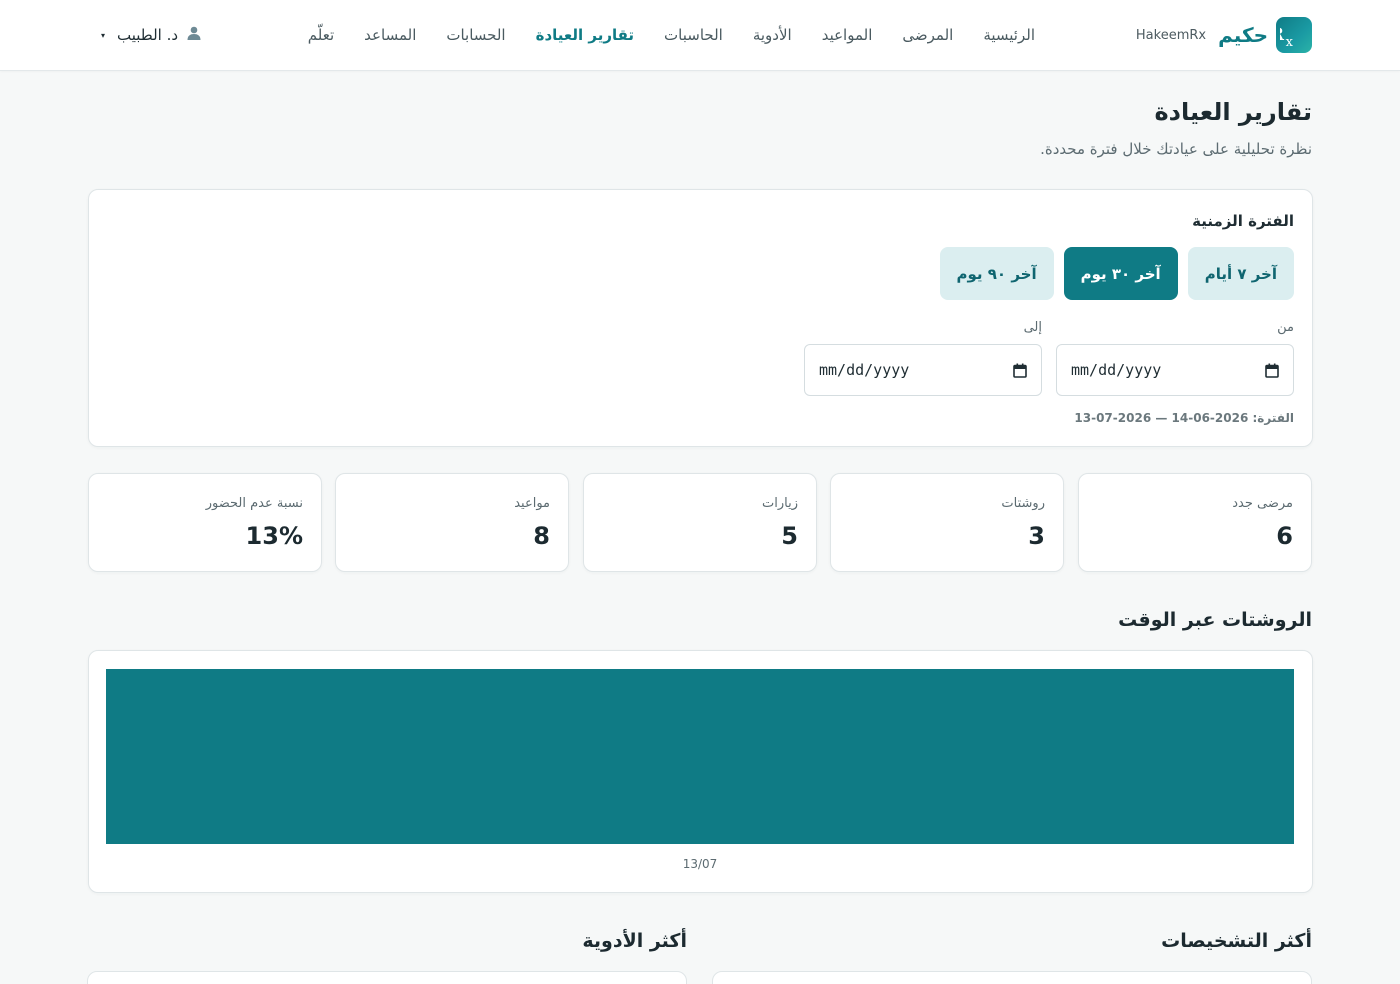  What do you see at coordinates (585, 35) in the screenshot?
I see `nav-clinic-reports: تقارير العيادة` at bounding box center [585, 35].